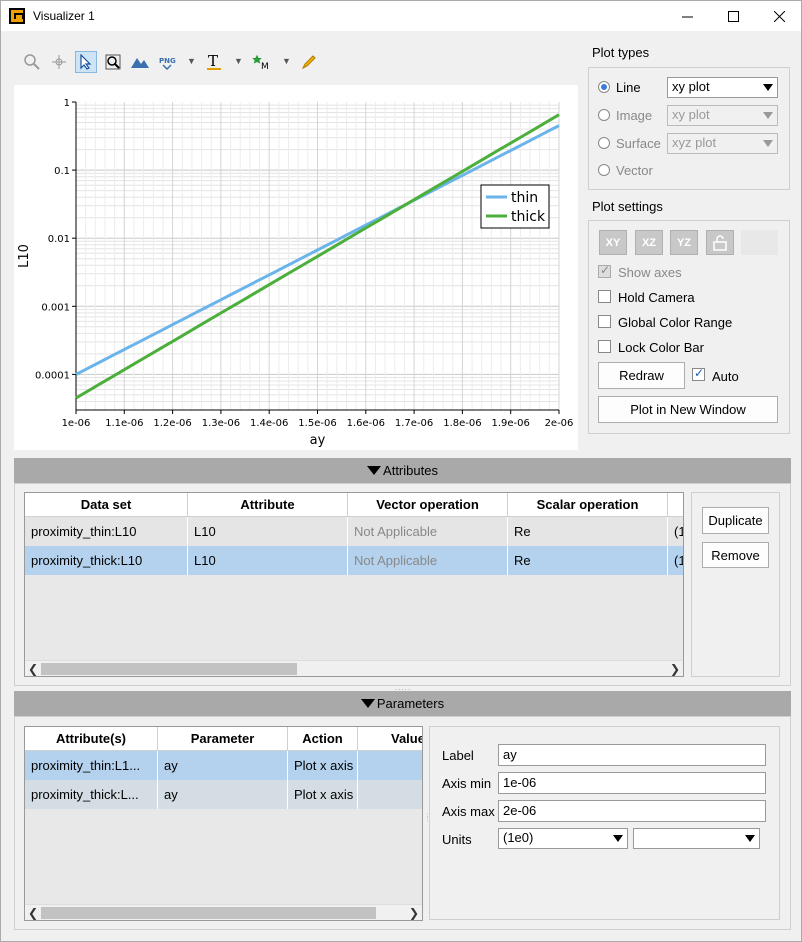 Image resolution: width=802 pixels, height=942 pixels. What do you see at coordinates (64, 16) in the screenshot?
I see `window-title: Visualizer 1` at bounding box center [64, 16].